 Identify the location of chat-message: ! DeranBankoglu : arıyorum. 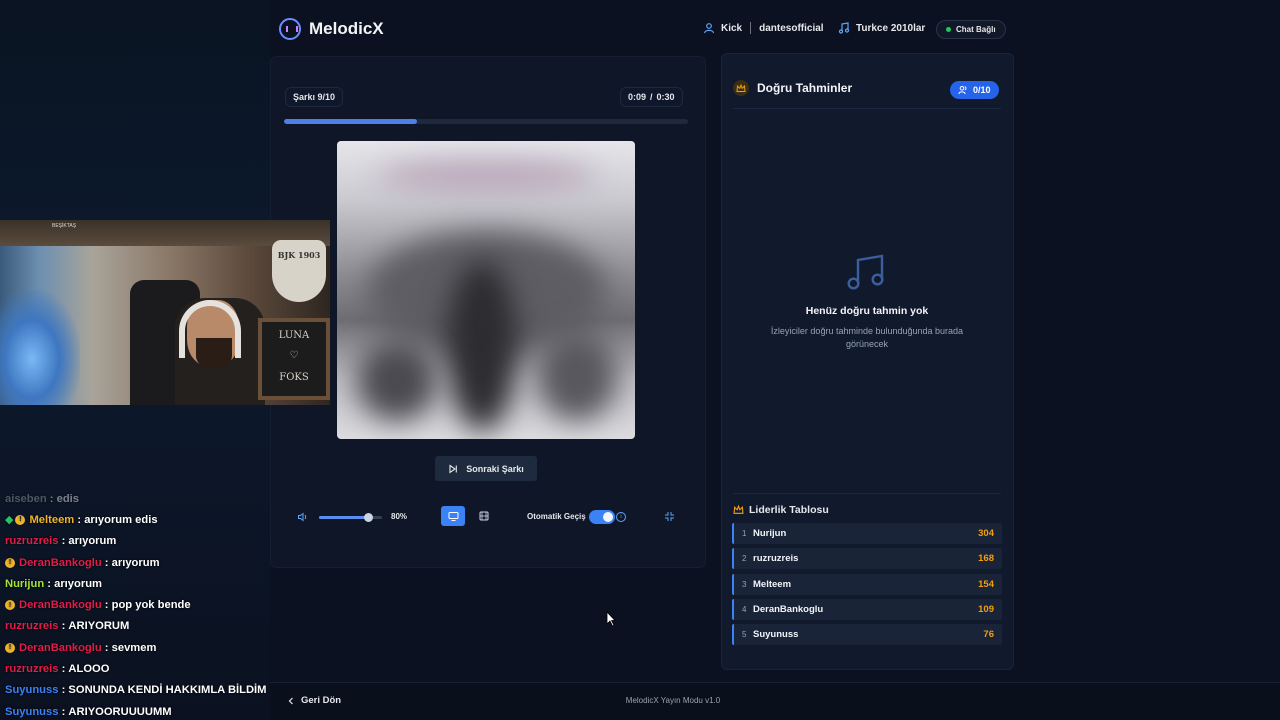
(139, 562).